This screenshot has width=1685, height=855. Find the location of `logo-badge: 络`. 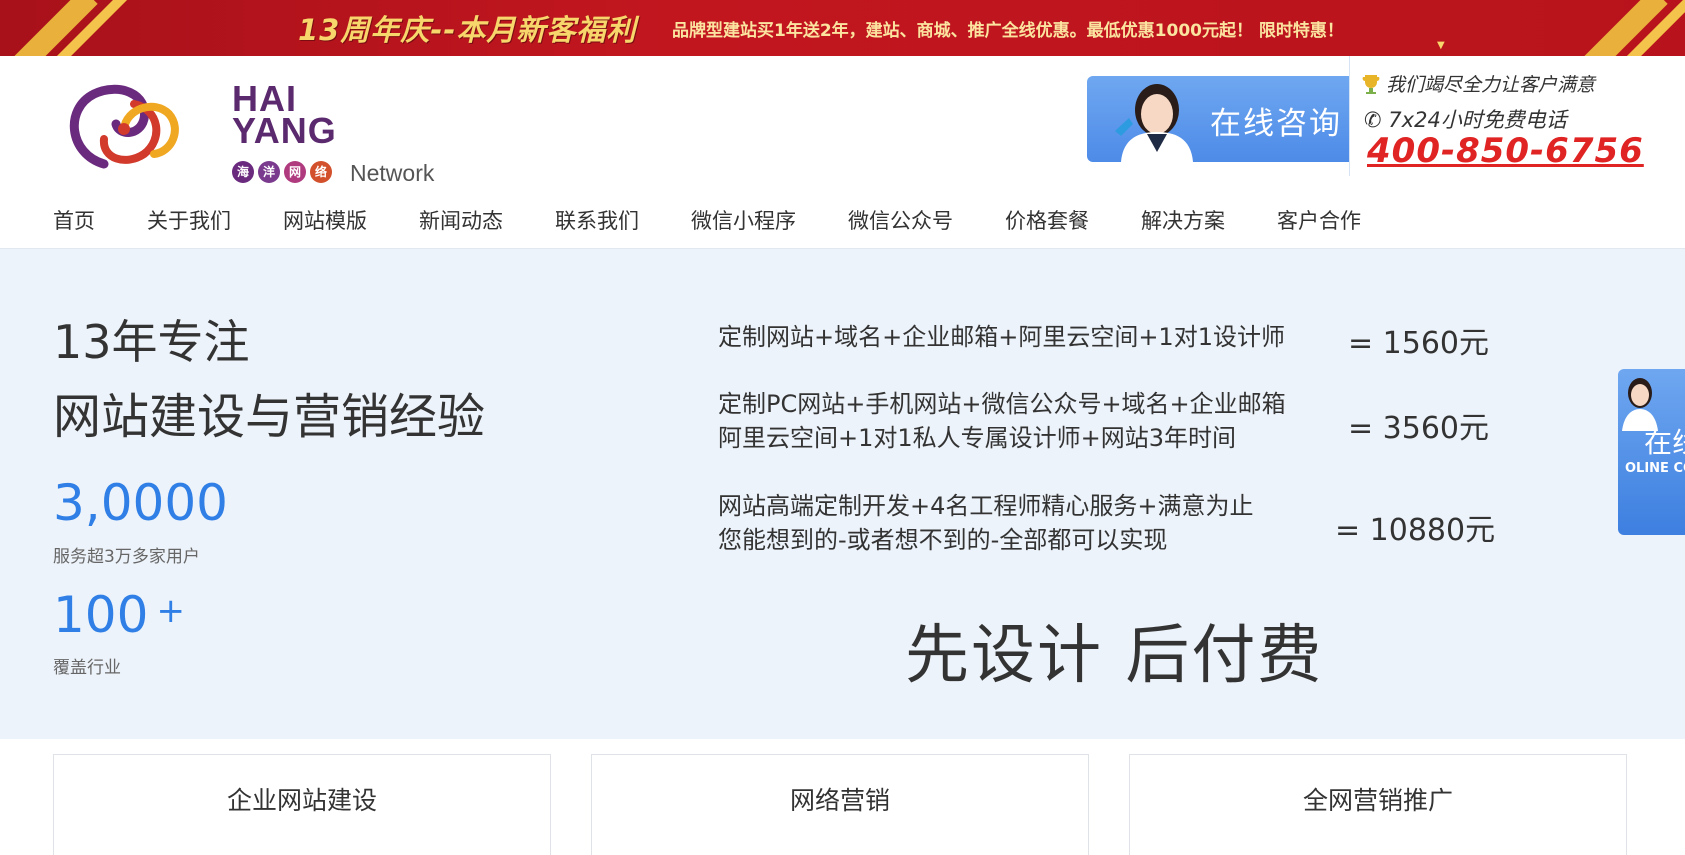

logo-badge: 络 is located at coordinates (321, 172).